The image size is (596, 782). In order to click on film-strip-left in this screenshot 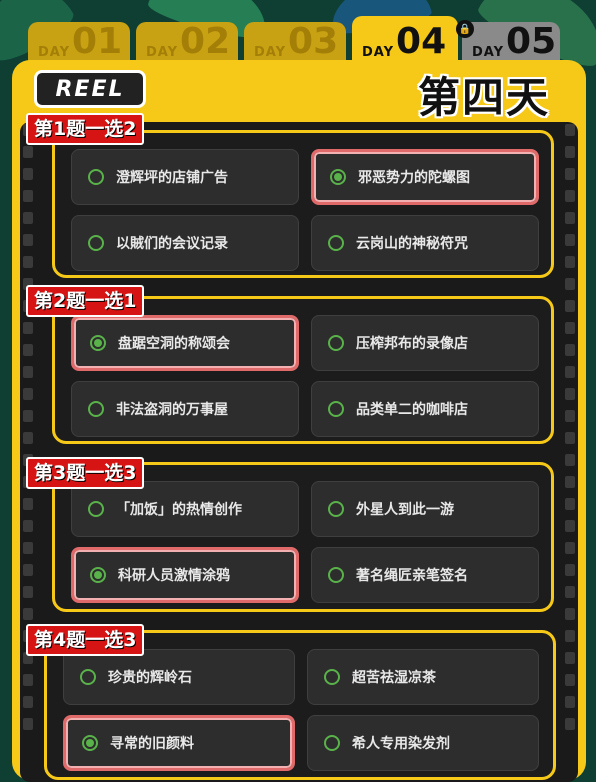, I will do `click(28, 444)`.